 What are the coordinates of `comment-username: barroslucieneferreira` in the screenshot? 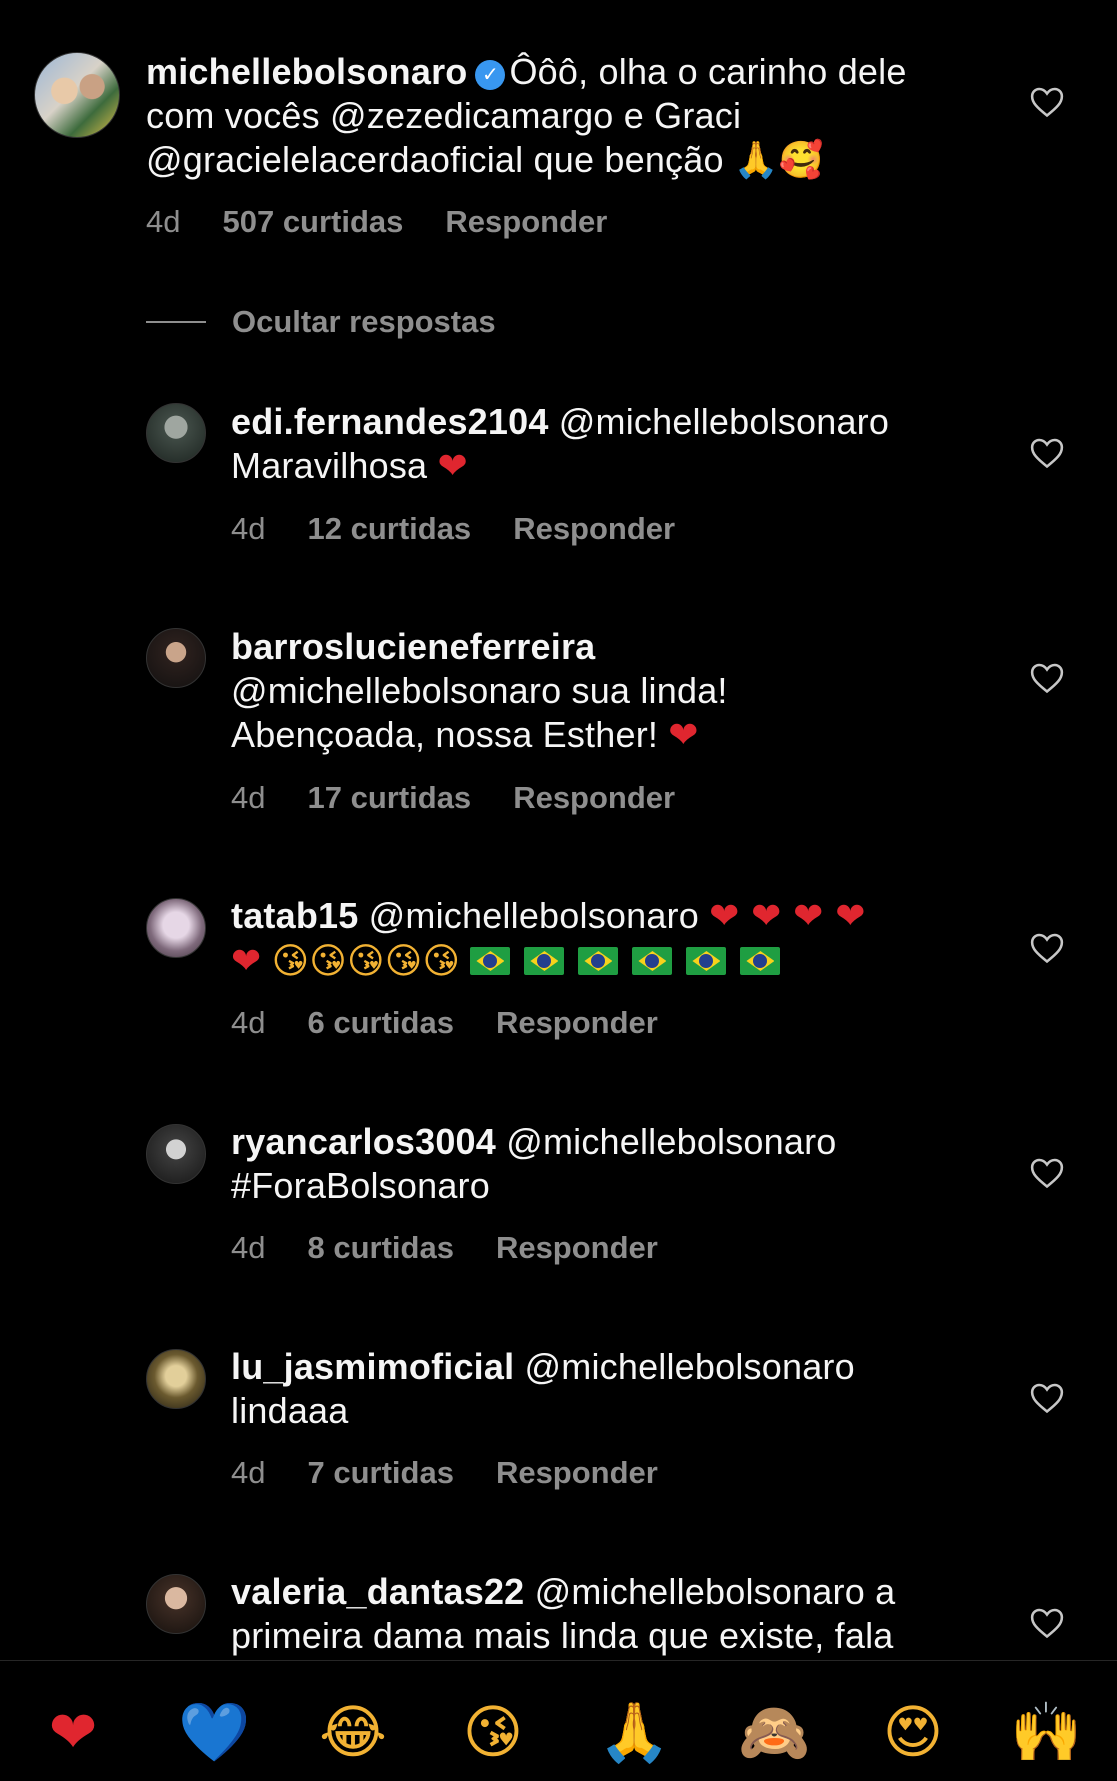 It's located at (413, 646).